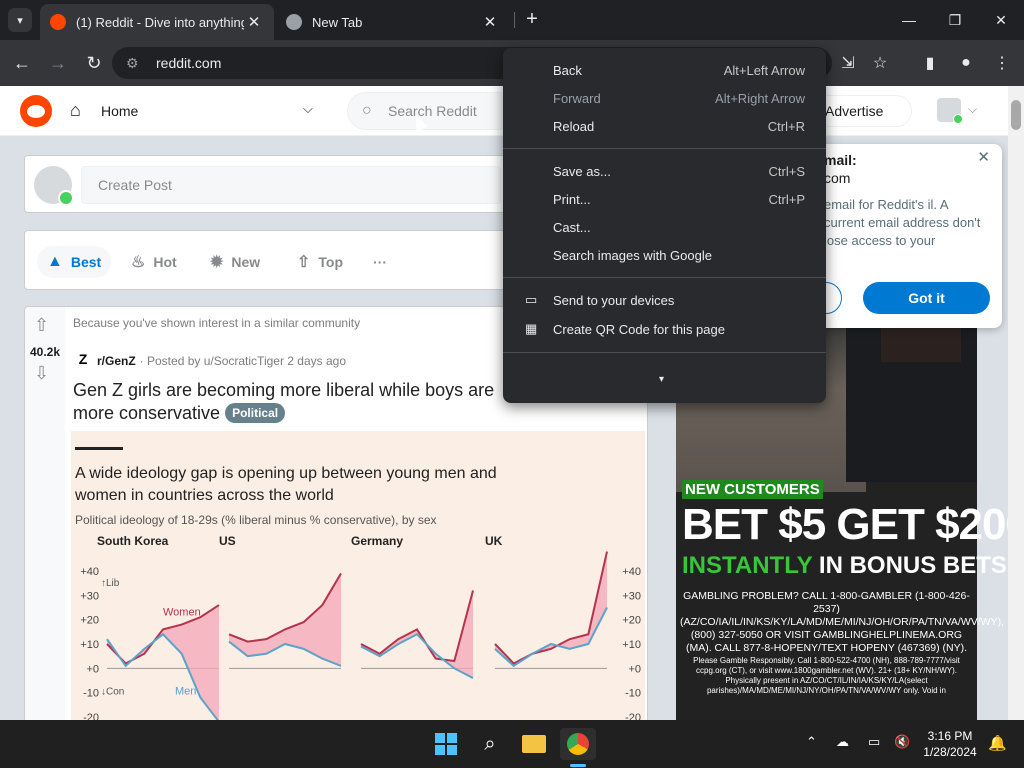 This screenshot has width=1024, height=768. Describe the element at coordinates (137, 63) in the screenshot. I see `site-info-icon: ⚙` at that location.